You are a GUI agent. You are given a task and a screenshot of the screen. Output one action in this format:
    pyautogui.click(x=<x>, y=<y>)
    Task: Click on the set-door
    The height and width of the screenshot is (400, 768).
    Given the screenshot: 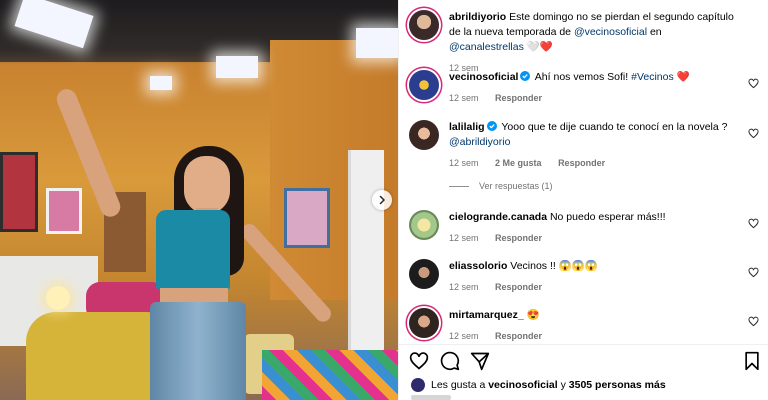 What is the action you would take?
    pyautogui.click(x=366, y=250)
    